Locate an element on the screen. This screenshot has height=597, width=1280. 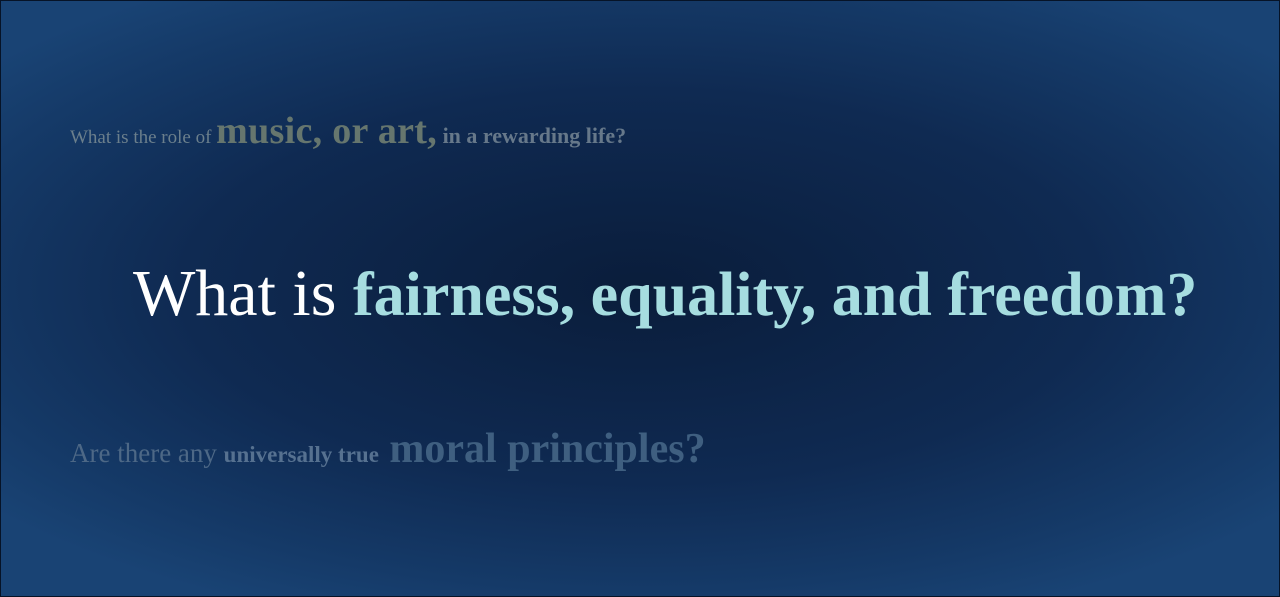
question-moral-emphasis: universally true is located at coordinates (301, 454).